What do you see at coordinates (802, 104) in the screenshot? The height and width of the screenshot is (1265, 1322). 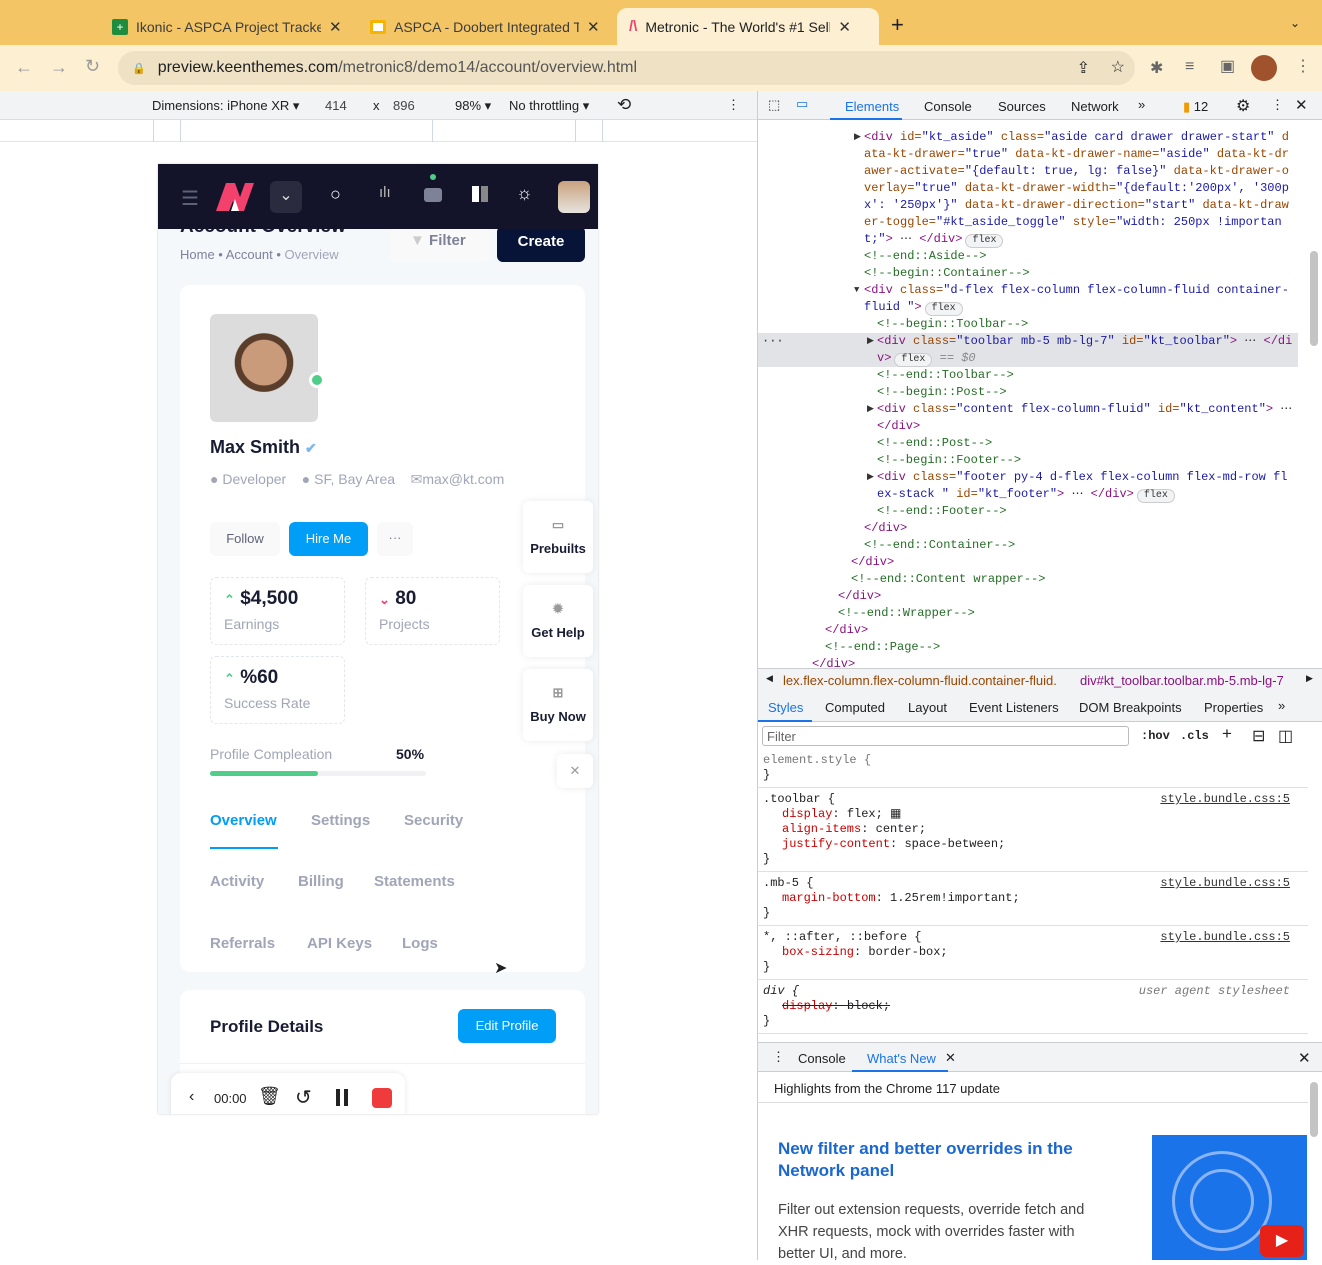 I see `device-toggle-icon: ▭` at bounding box center [802, 104].